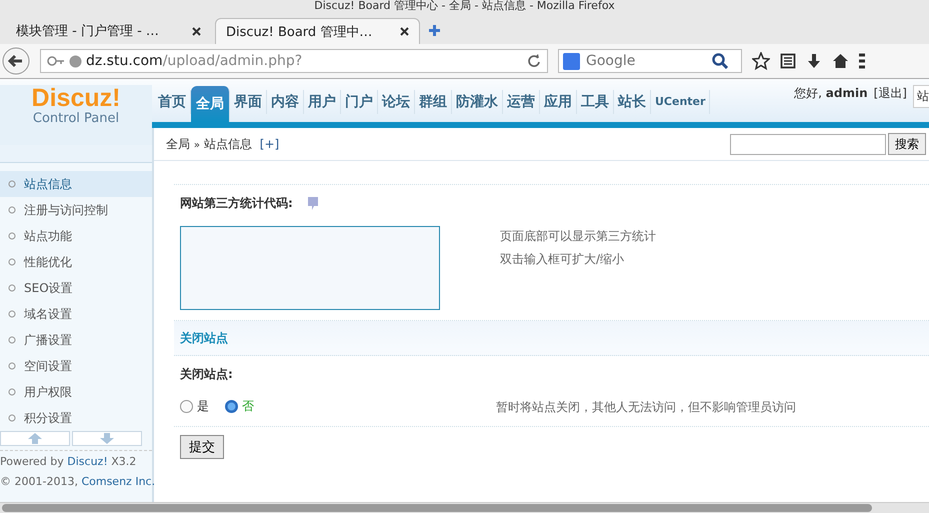 Image resolution: width=929 pixels, height=513 pixels. I want to click on search-bar: Google, so click(650, 61).